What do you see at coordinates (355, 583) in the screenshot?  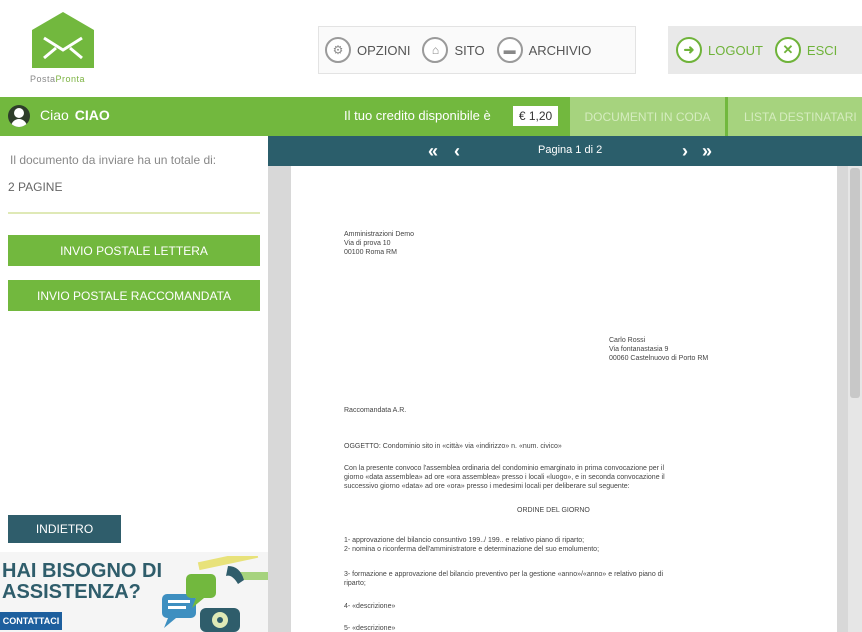 I see `agenda-item: riparto;` at bounding box center [355, 583].